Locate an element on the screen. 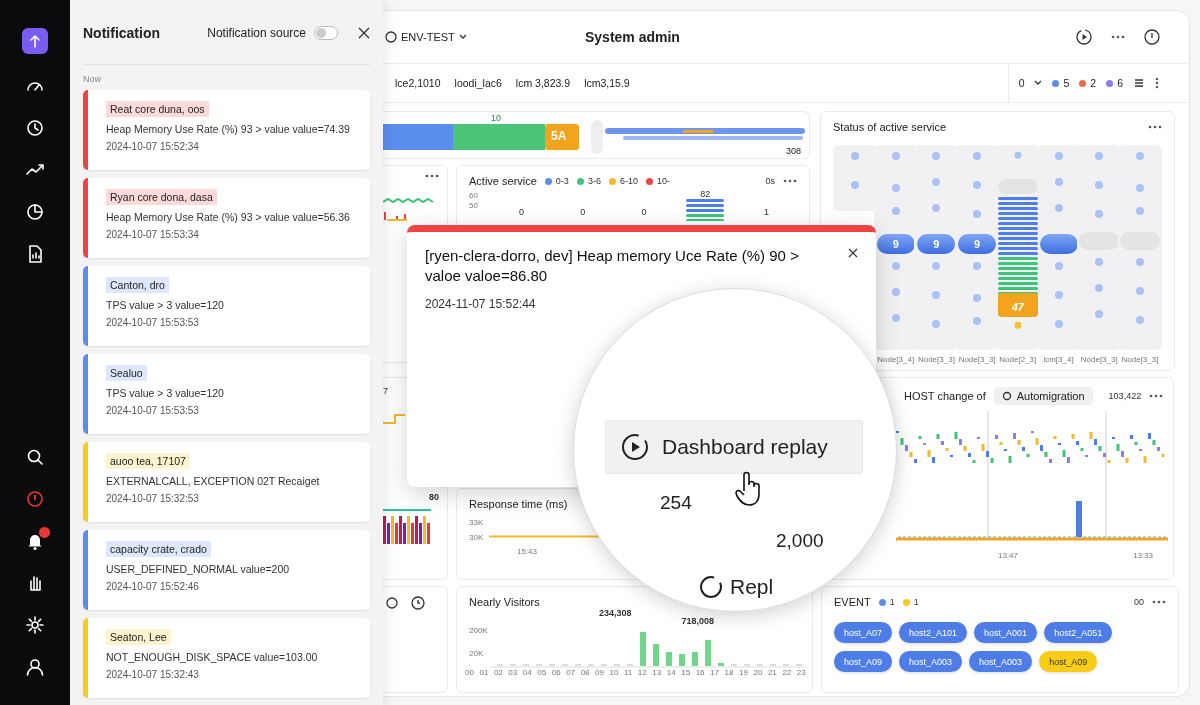 The image size is (1200, 705). event-chip: host_A001 is located at coordinates (1006, 632).